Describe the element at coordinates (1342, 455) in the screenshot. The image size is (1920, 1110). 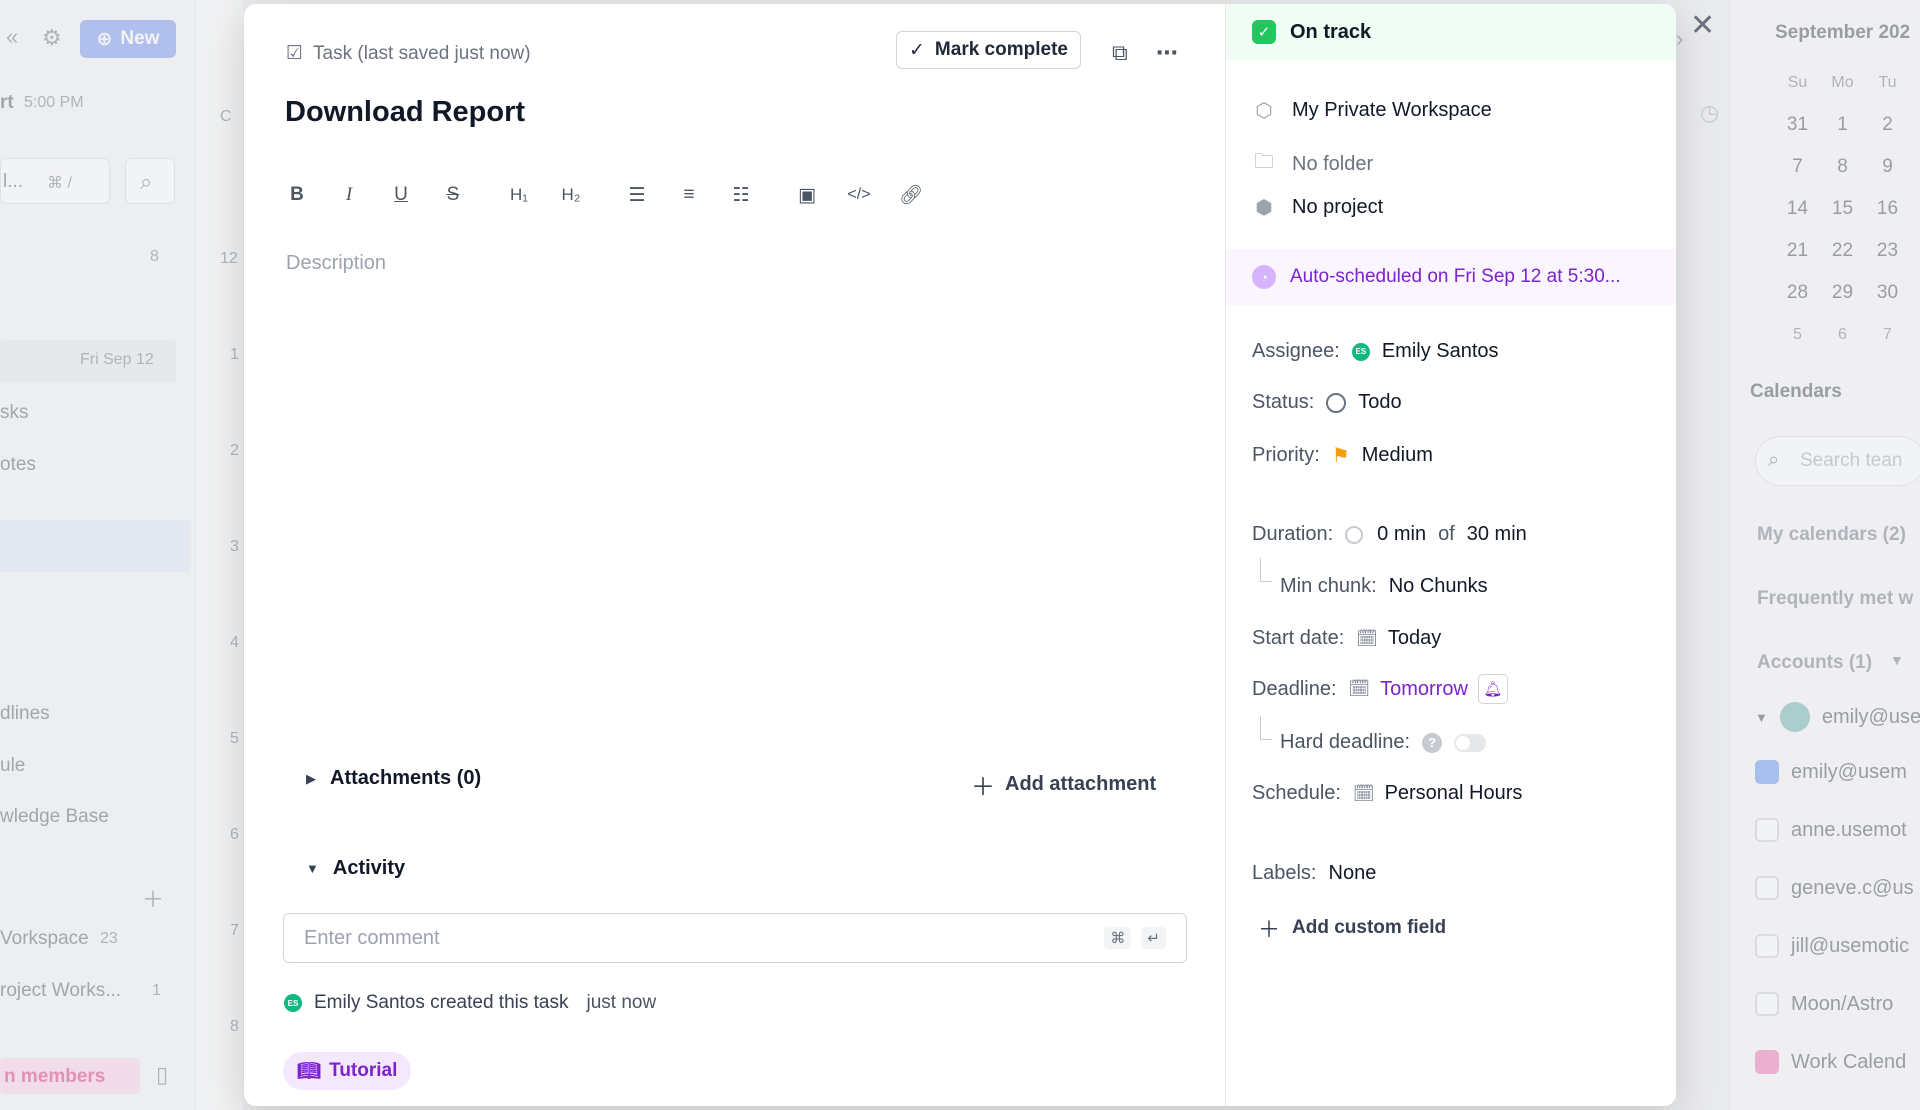
I see `priority-field: Priority: ⚑ Medium` at that location.